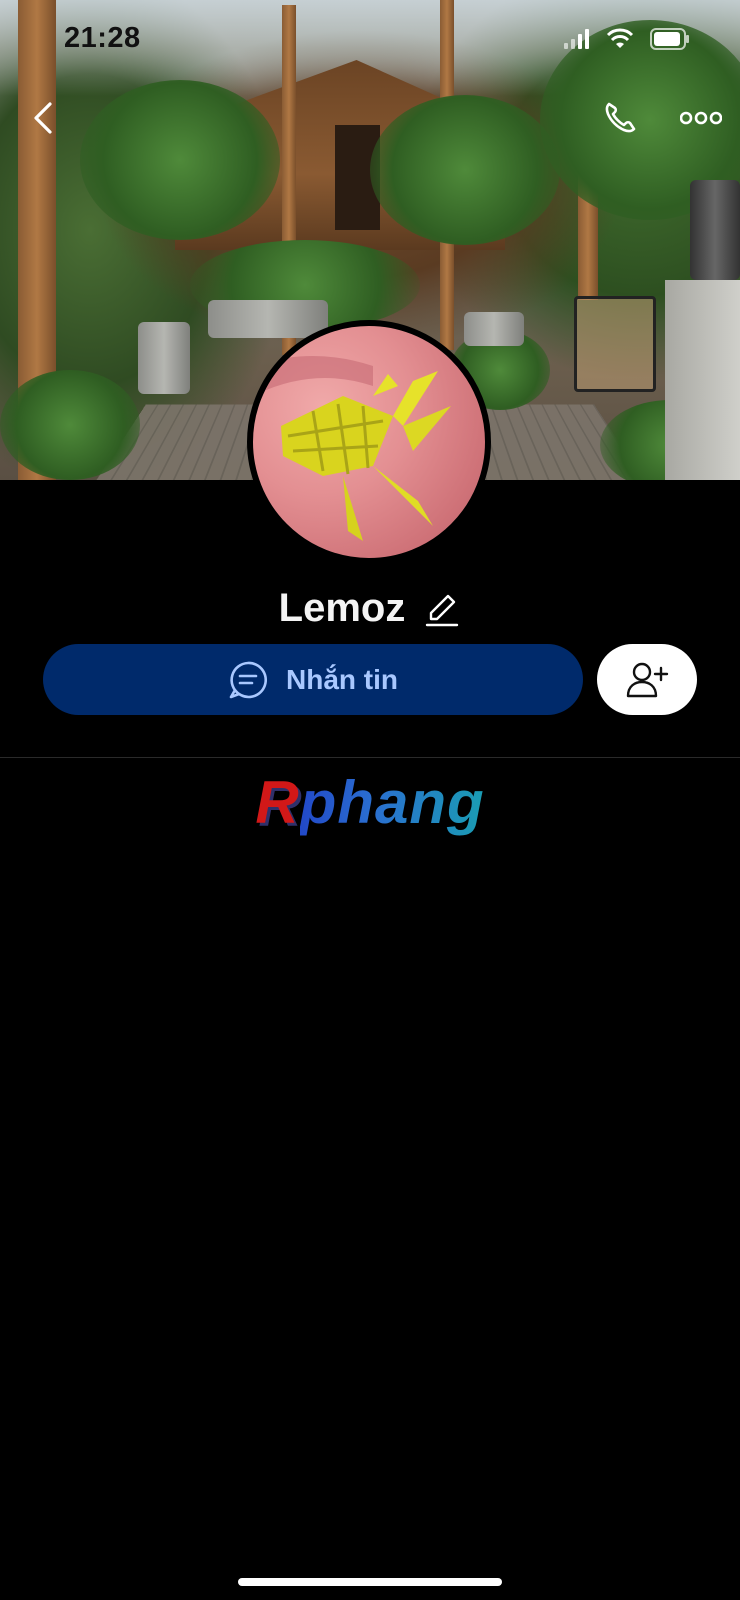 Image resolution: width=740 pixels, height=1600 pixels. I want to click on watermark-rest: phang, so click(392, 802).